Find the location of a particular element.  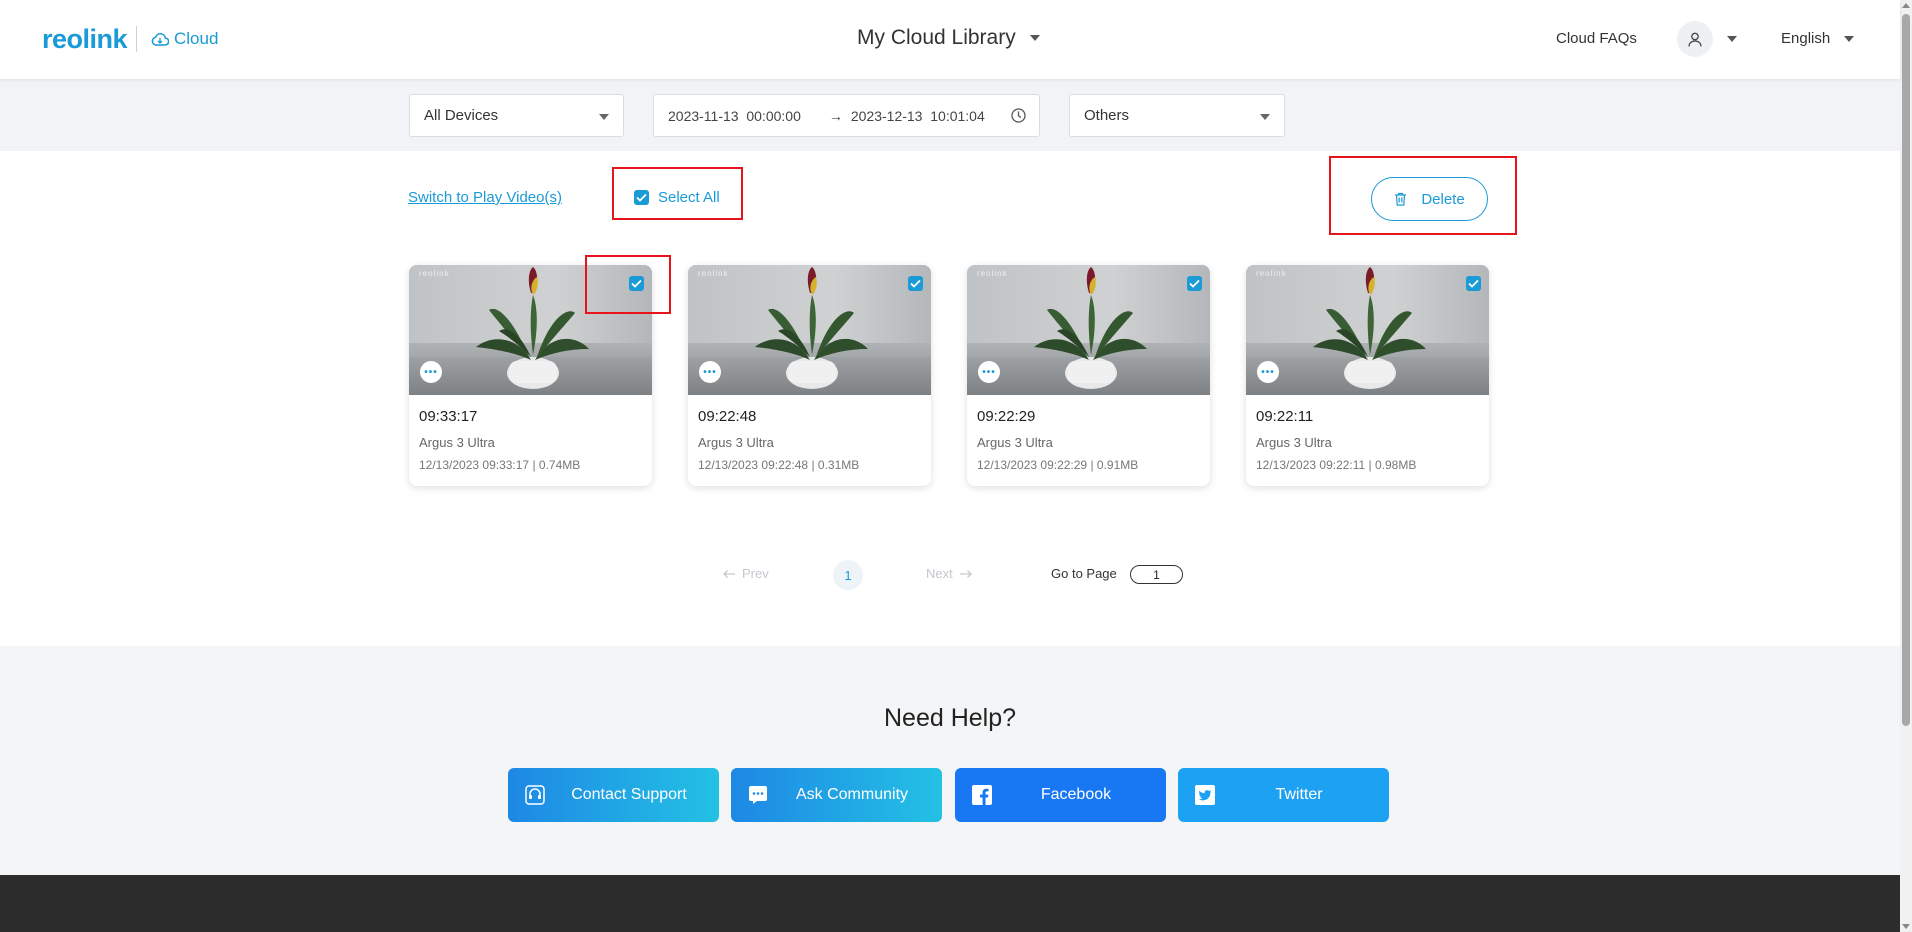

help-title: Need Help? is located at coordinates (950, 718).